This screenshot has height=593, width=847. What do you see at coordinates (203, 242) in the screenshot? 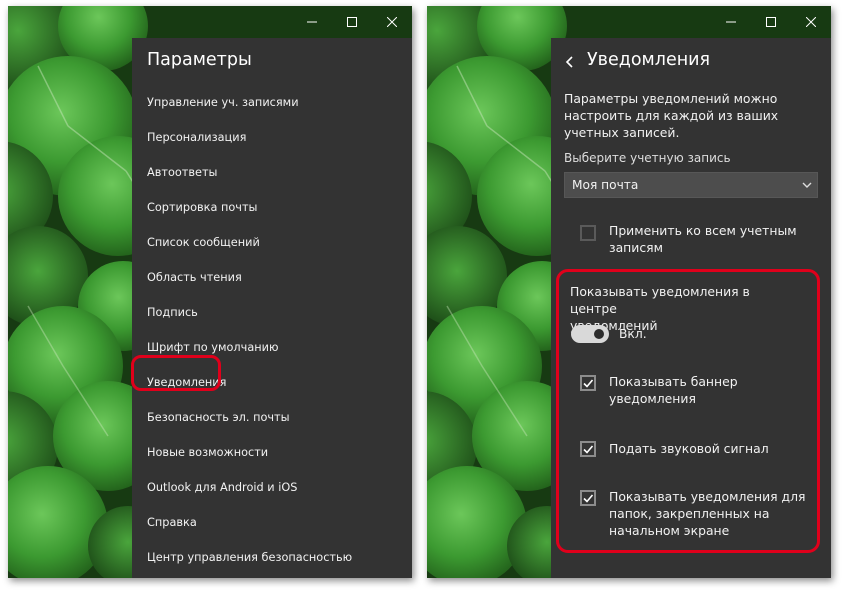
I see `menu-item-message-list: Список сообщений` at bounding box center [203, 242].